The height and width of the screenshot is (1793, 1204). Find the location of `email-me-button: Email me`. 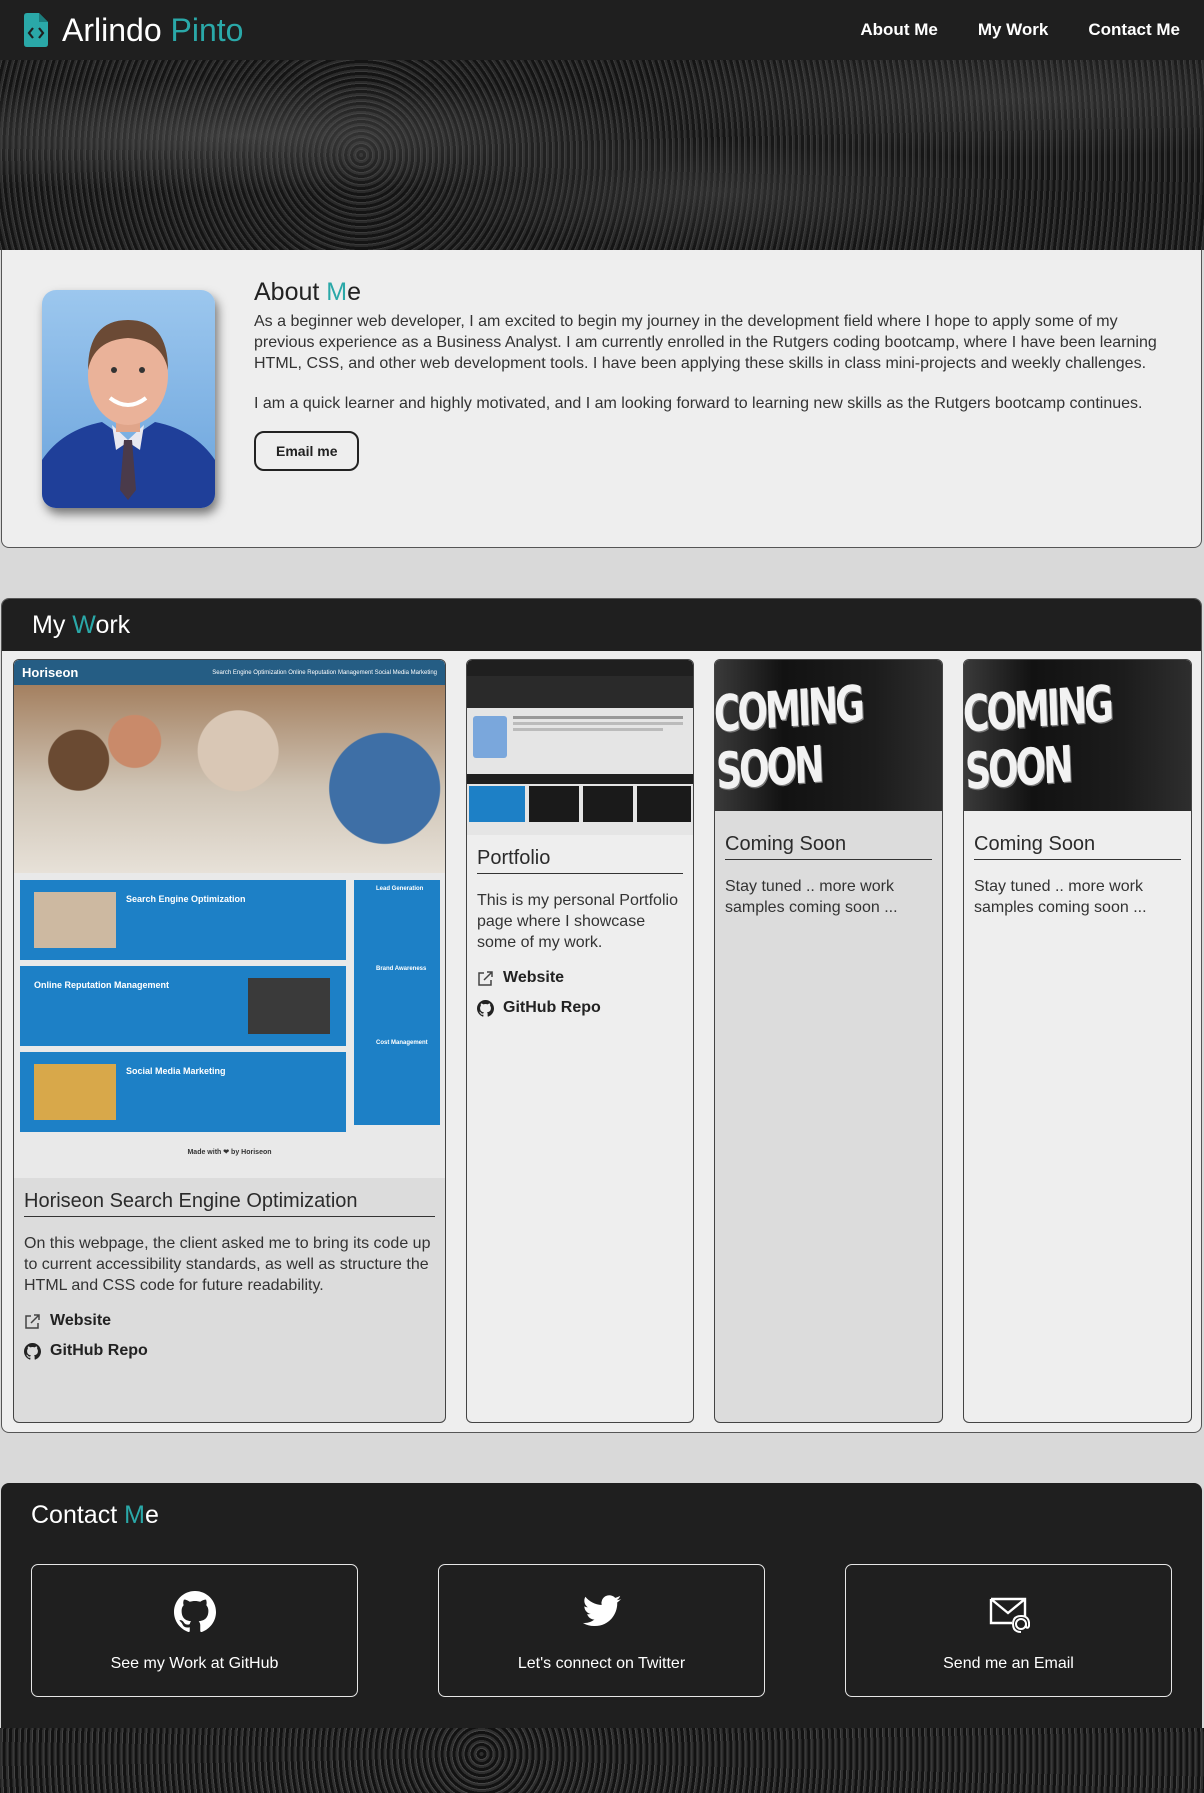

email-me-button: Email me is located at coordinates (307, 451).